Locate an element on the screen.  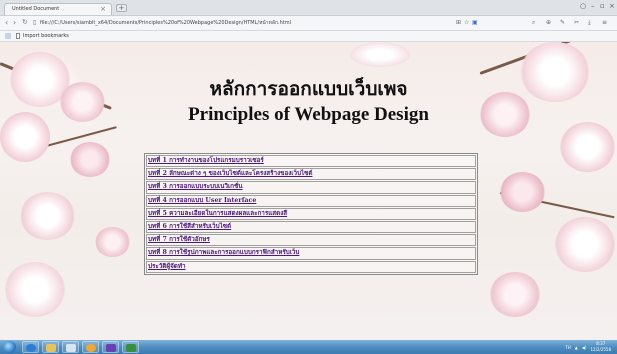
translate-icon: ⊞ is located at coordinates (458, 22).